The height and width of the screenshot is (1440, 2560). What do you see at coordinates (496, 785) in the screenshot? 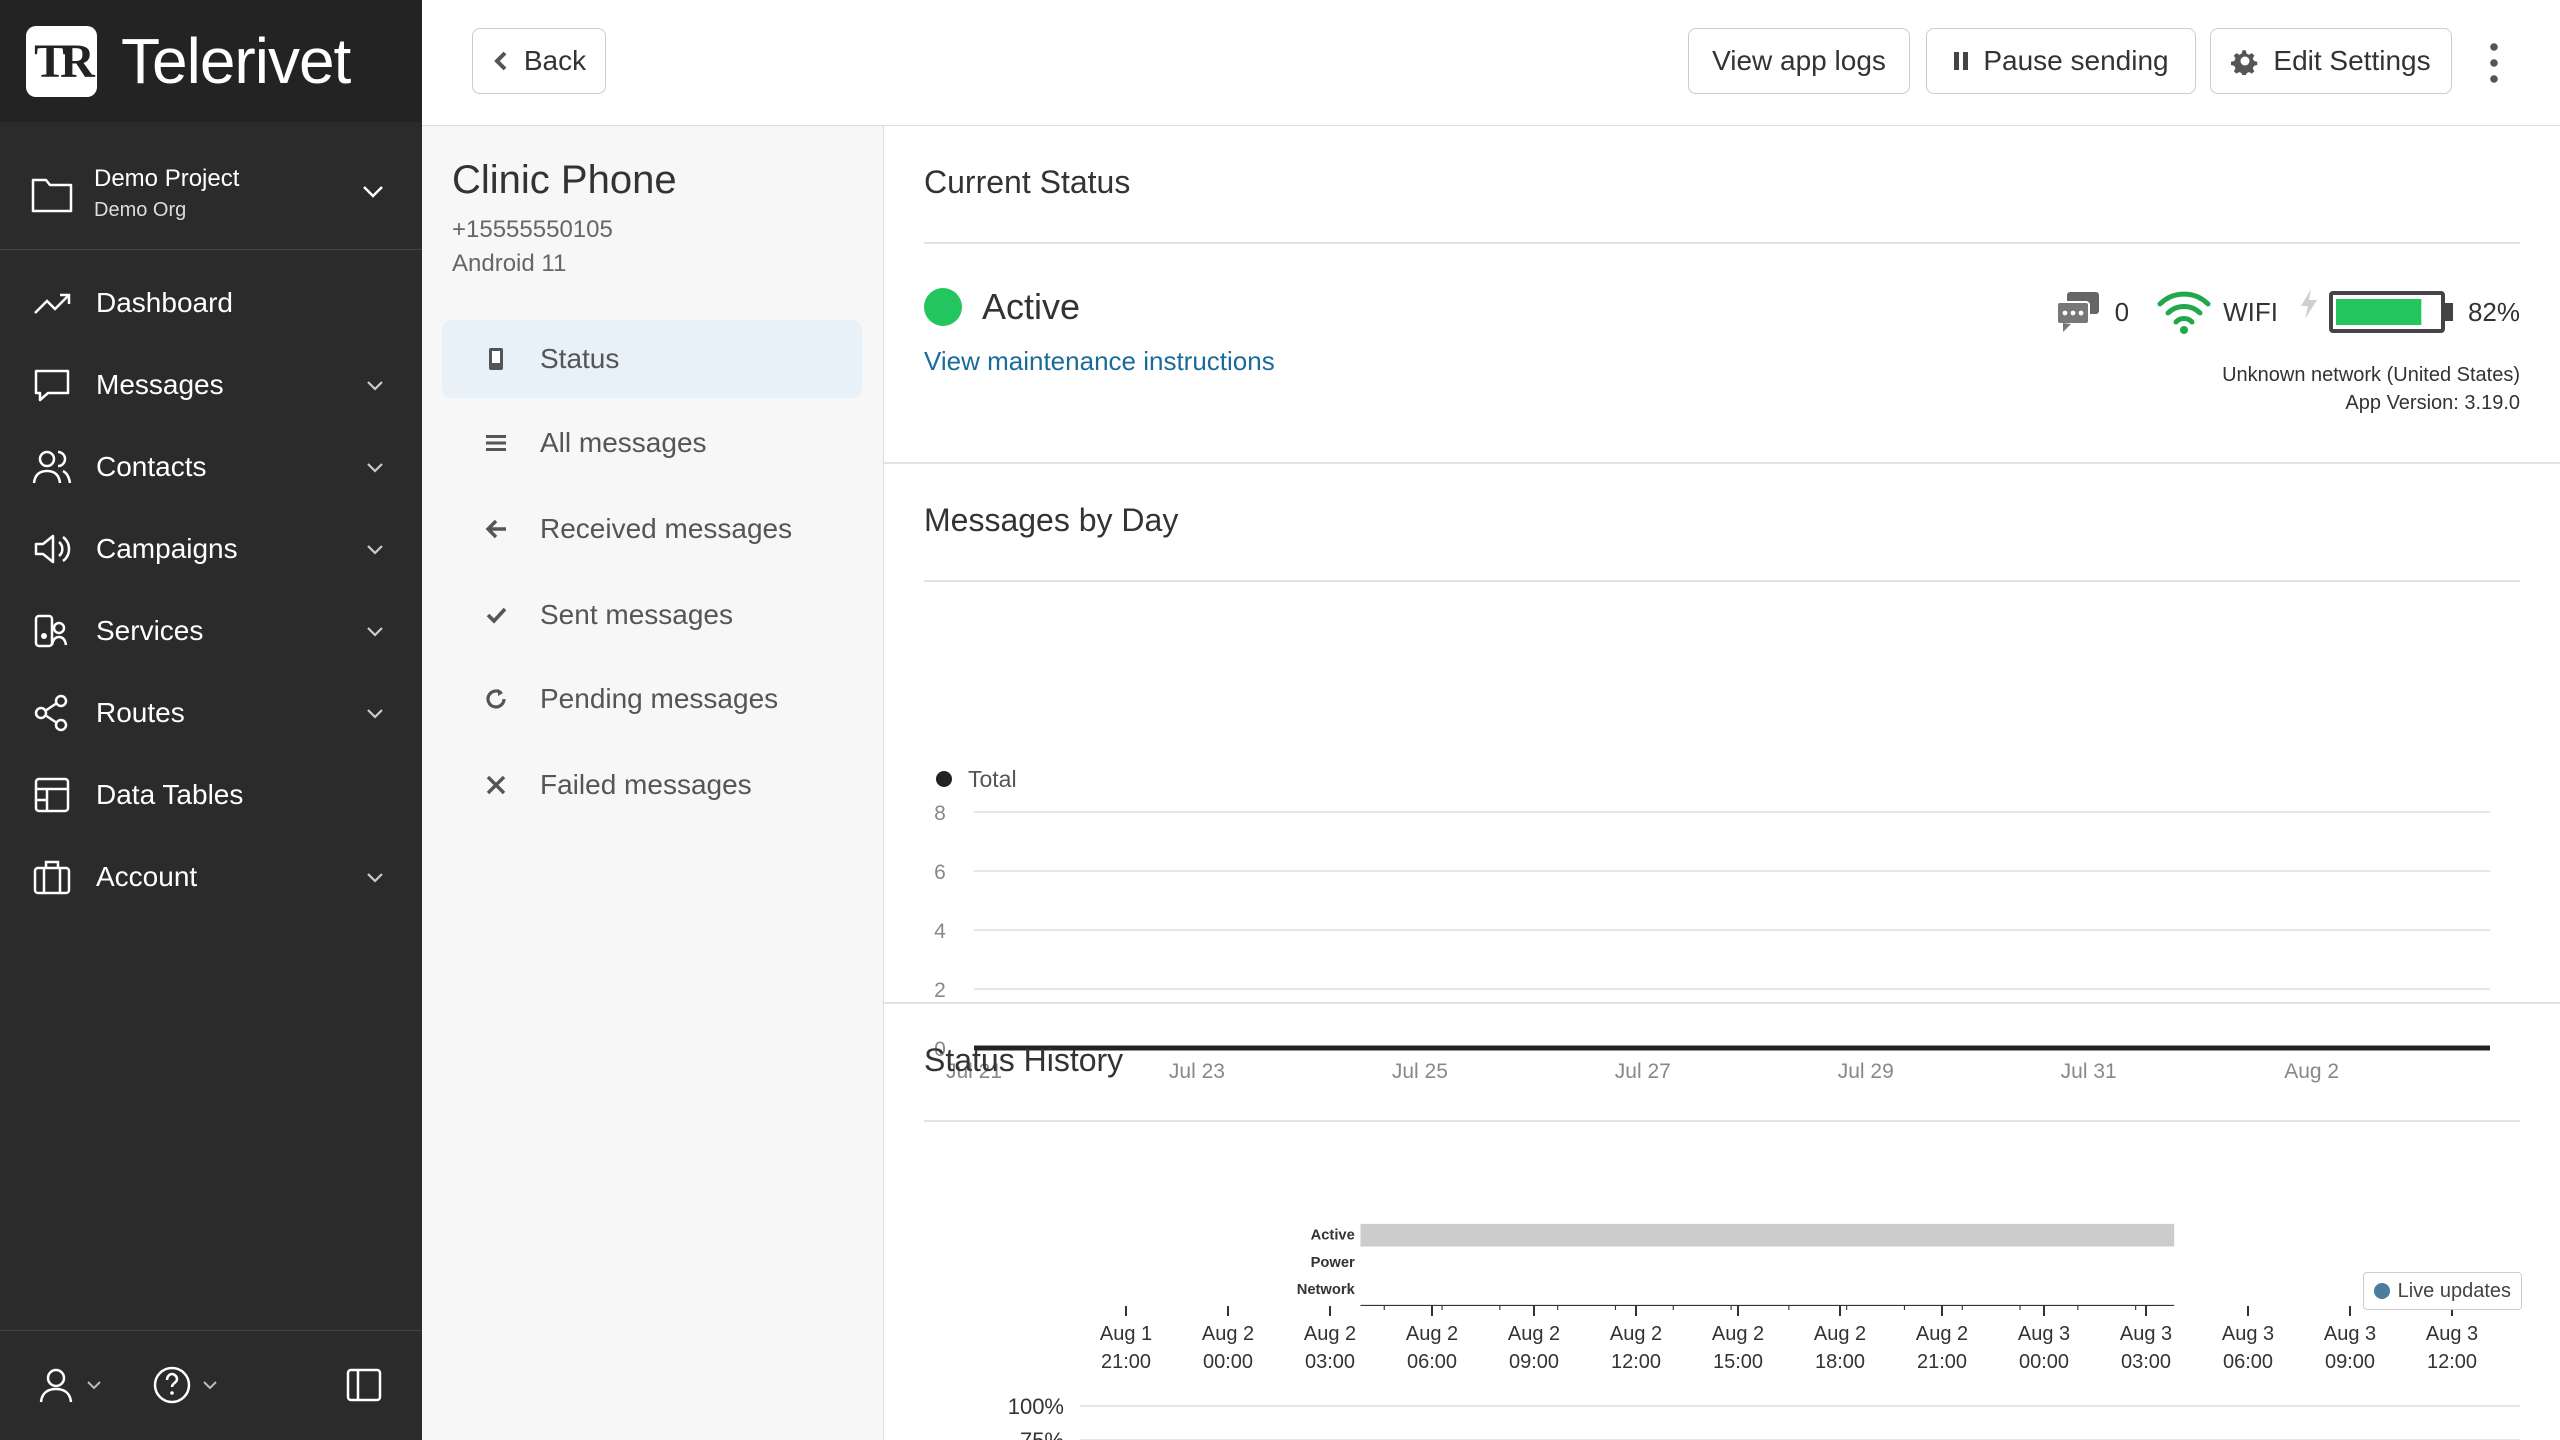
I see `x-icon` at bounding box center [496, 785].